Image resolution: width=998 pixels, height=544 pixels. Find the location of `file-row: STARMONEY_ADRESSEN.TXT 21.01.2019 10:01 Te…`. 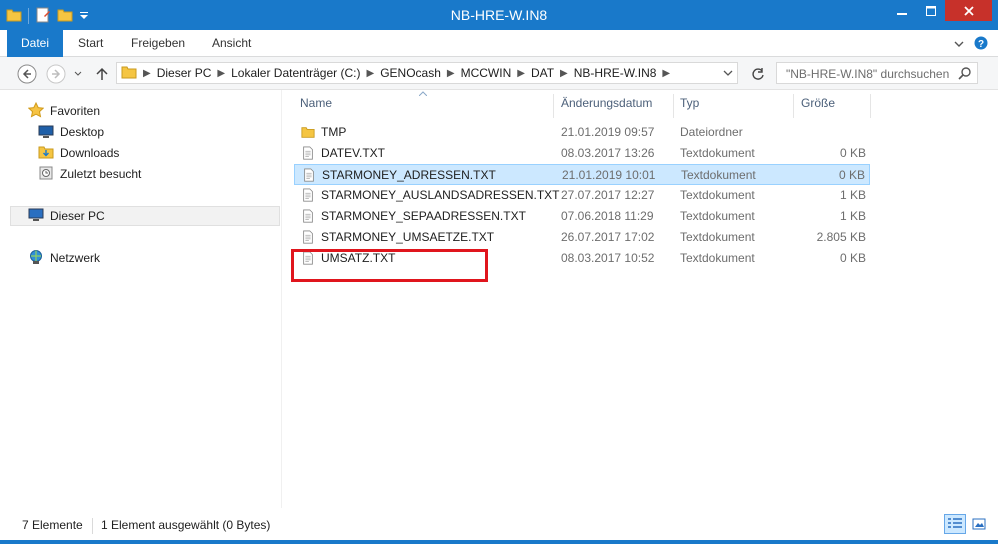

file-row: STARMONEY_ADRESSEN.TXT 21.01.2019 10:01 Te… is located at coordinates (582, 174).